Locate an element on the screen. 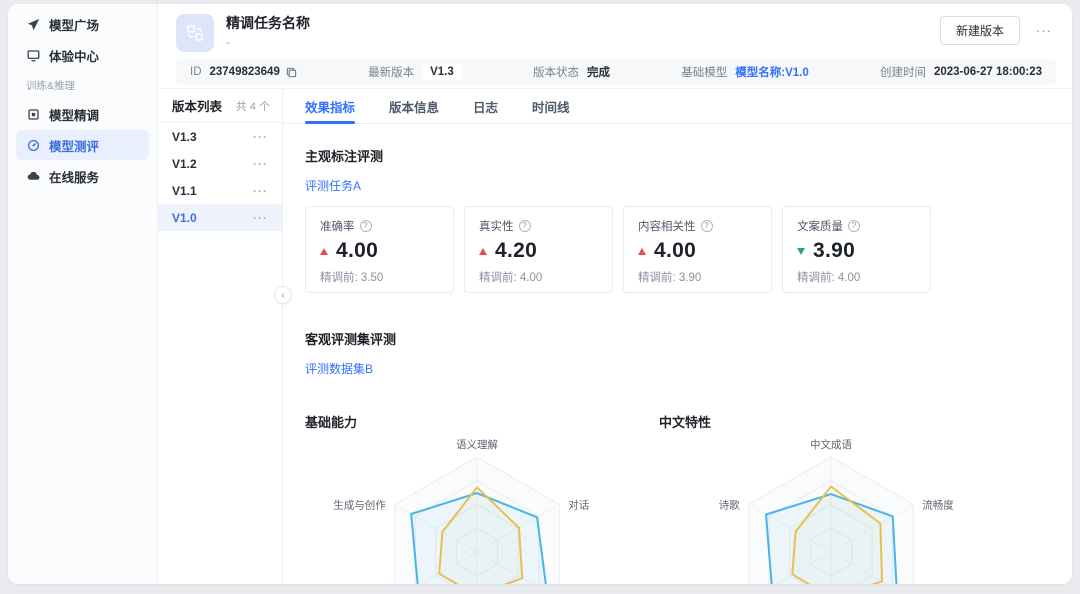 The image size is (1080, 594). info-field-created-time: 创建时间 2023-06-27 18:00:23 is located at coordinates (961, 72).